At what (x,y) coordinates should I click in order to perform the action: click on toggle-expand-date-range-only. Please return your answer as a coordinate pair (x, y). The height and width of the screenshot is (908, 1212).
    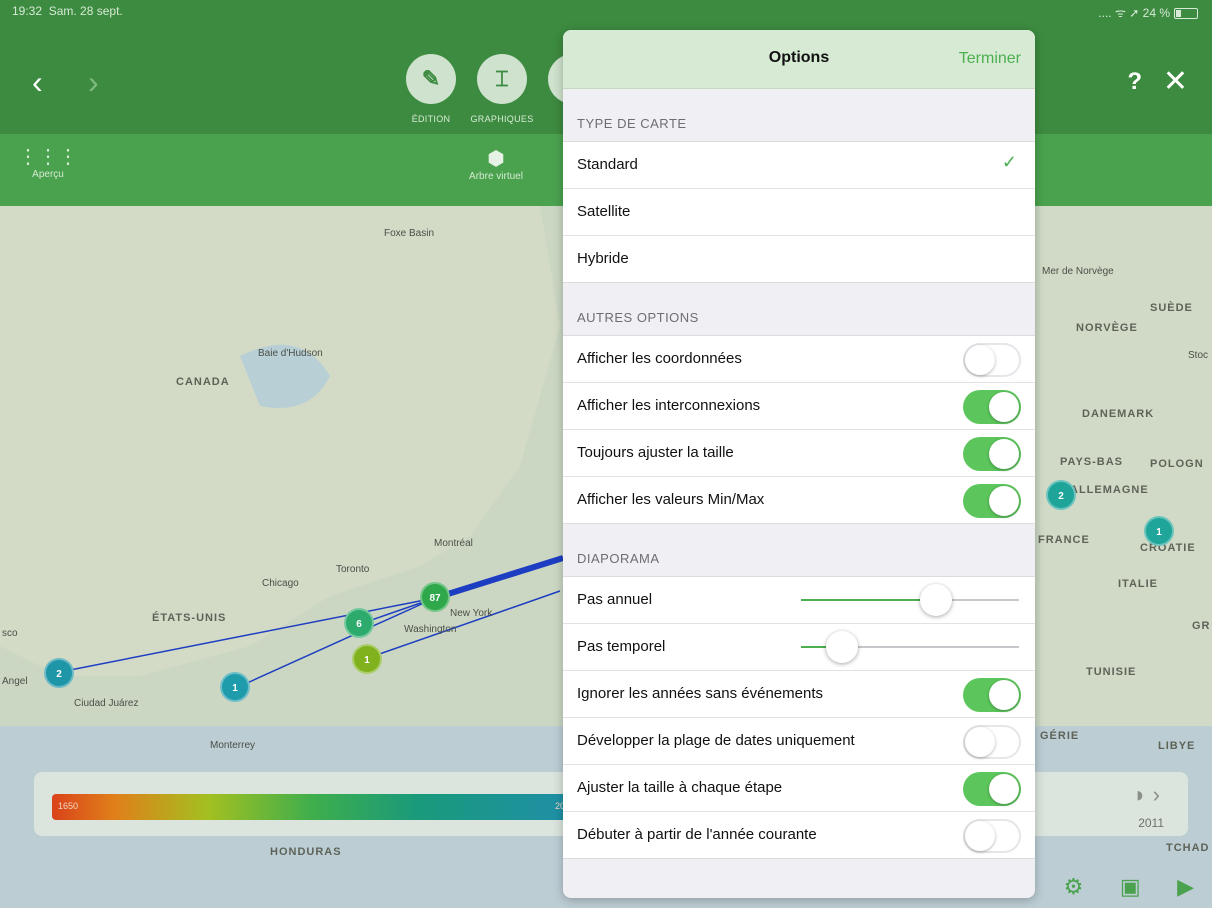
    Looking at the image, I should click on (992, 742).